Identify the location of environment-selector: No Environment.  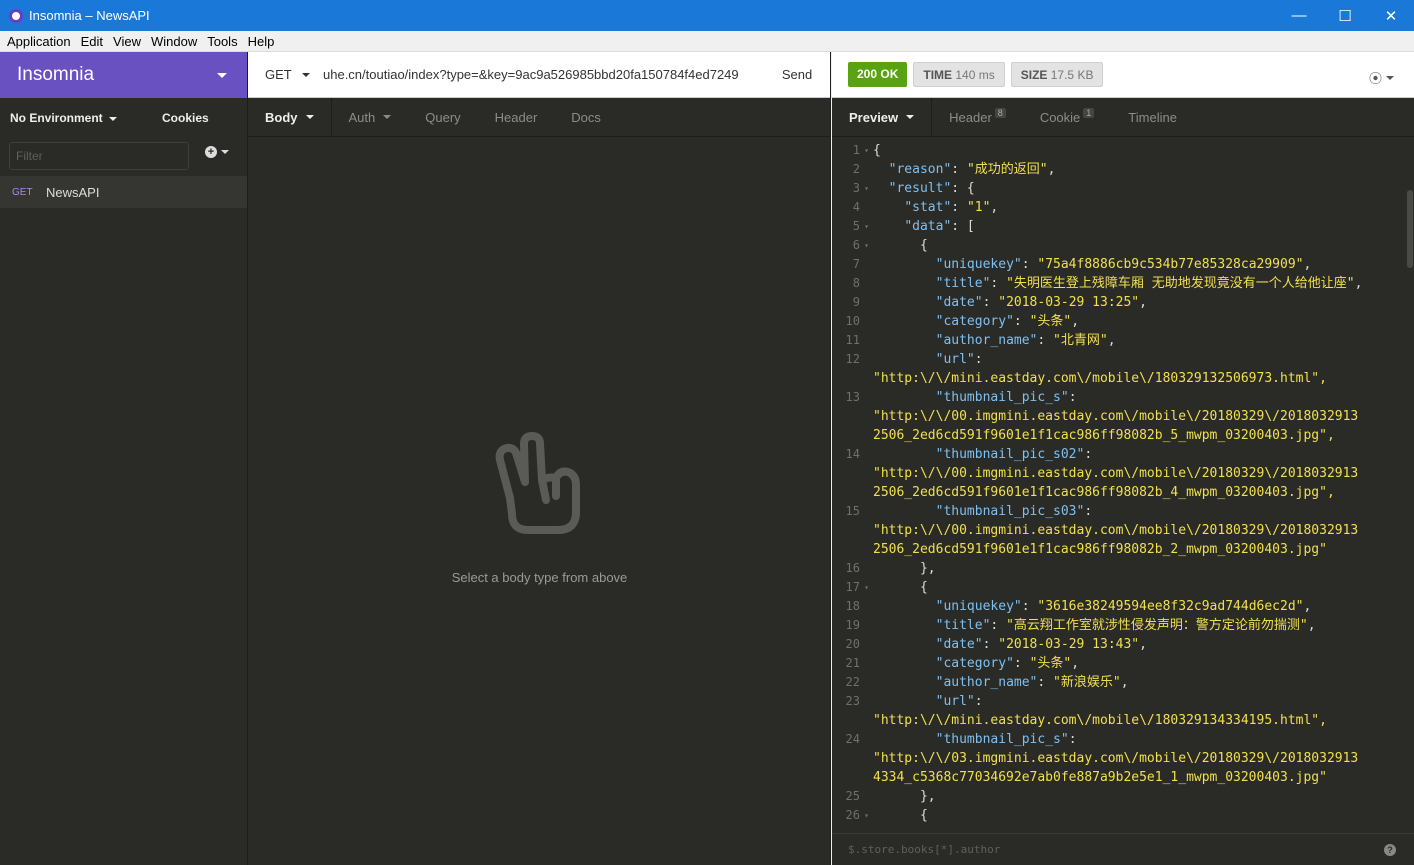
(63, 118).